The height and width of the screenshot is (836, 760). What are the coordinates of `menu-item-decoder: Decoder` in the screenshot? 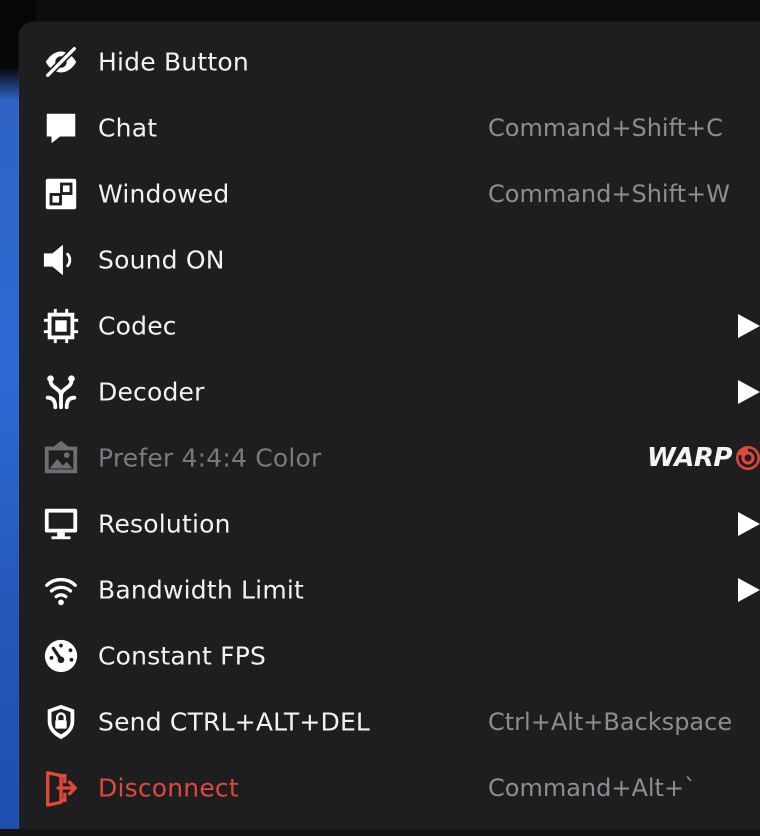 It's located at (389, 392).